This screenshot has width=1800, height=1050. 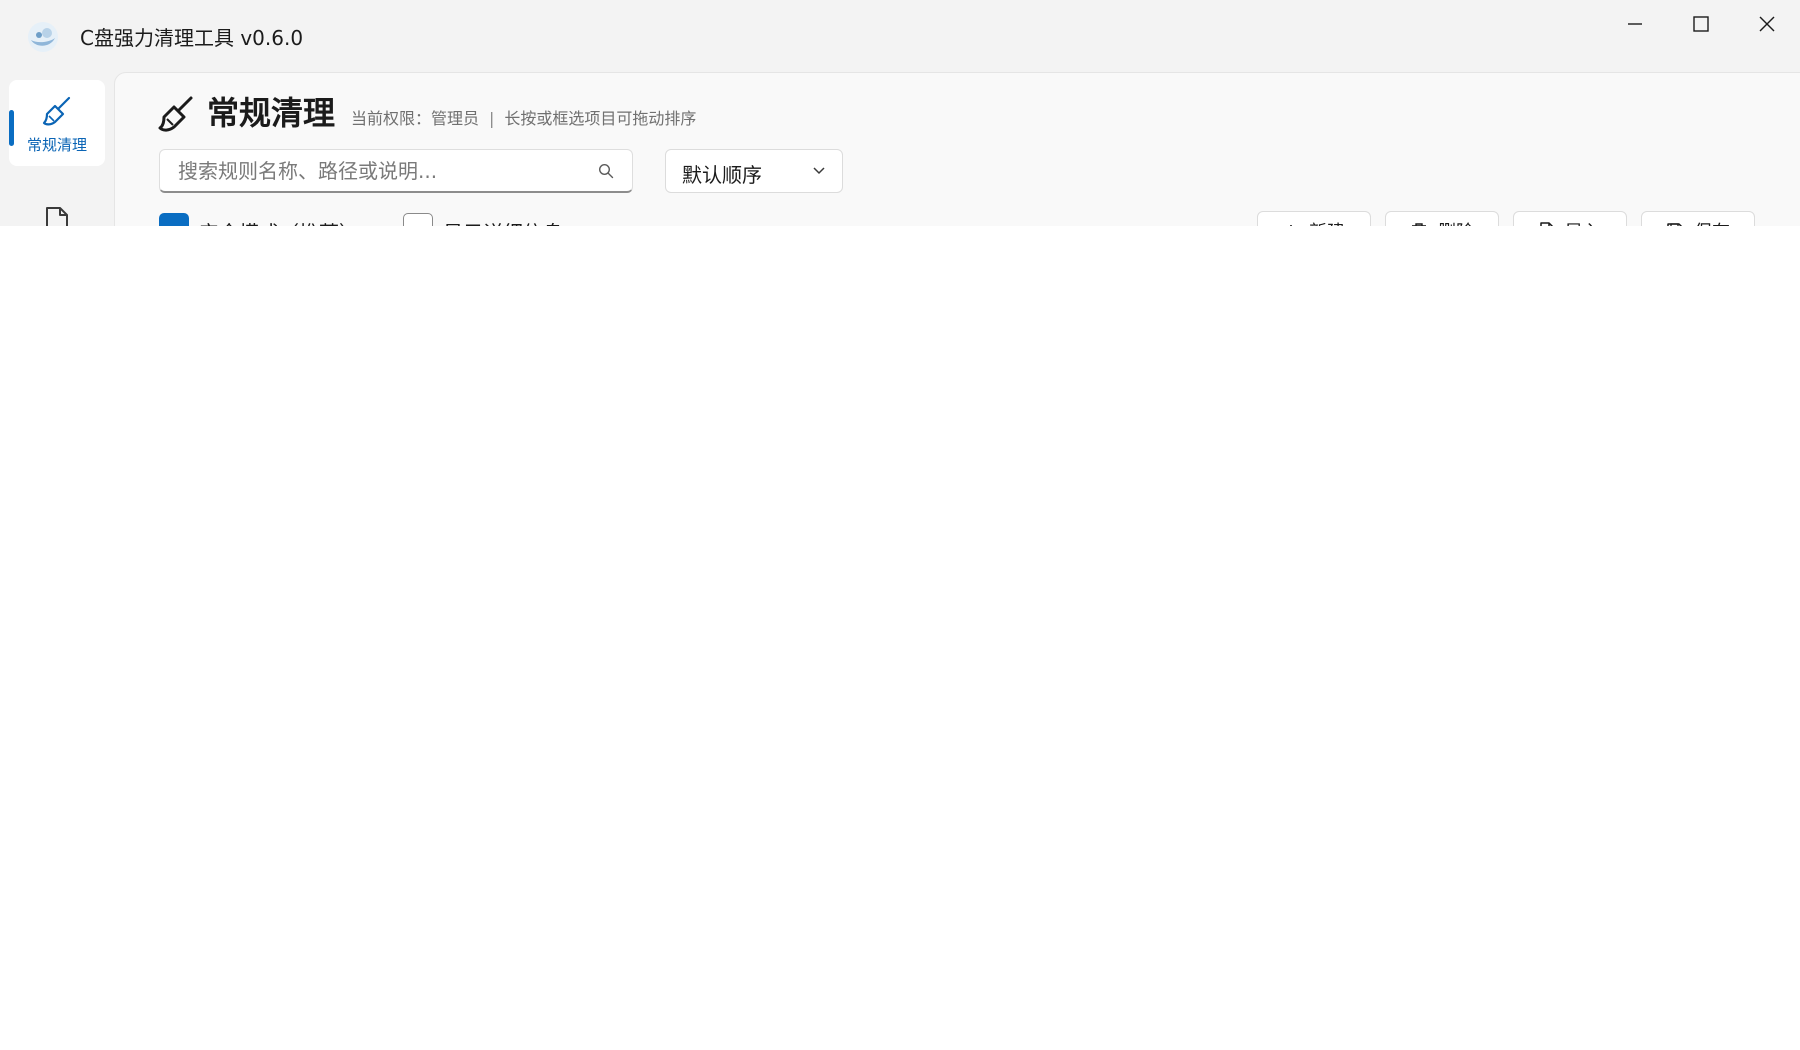 What do you see at coordinates (43, 37) in the screenshot?
I see `app-logo-icon` at bounding box center [43, 37].